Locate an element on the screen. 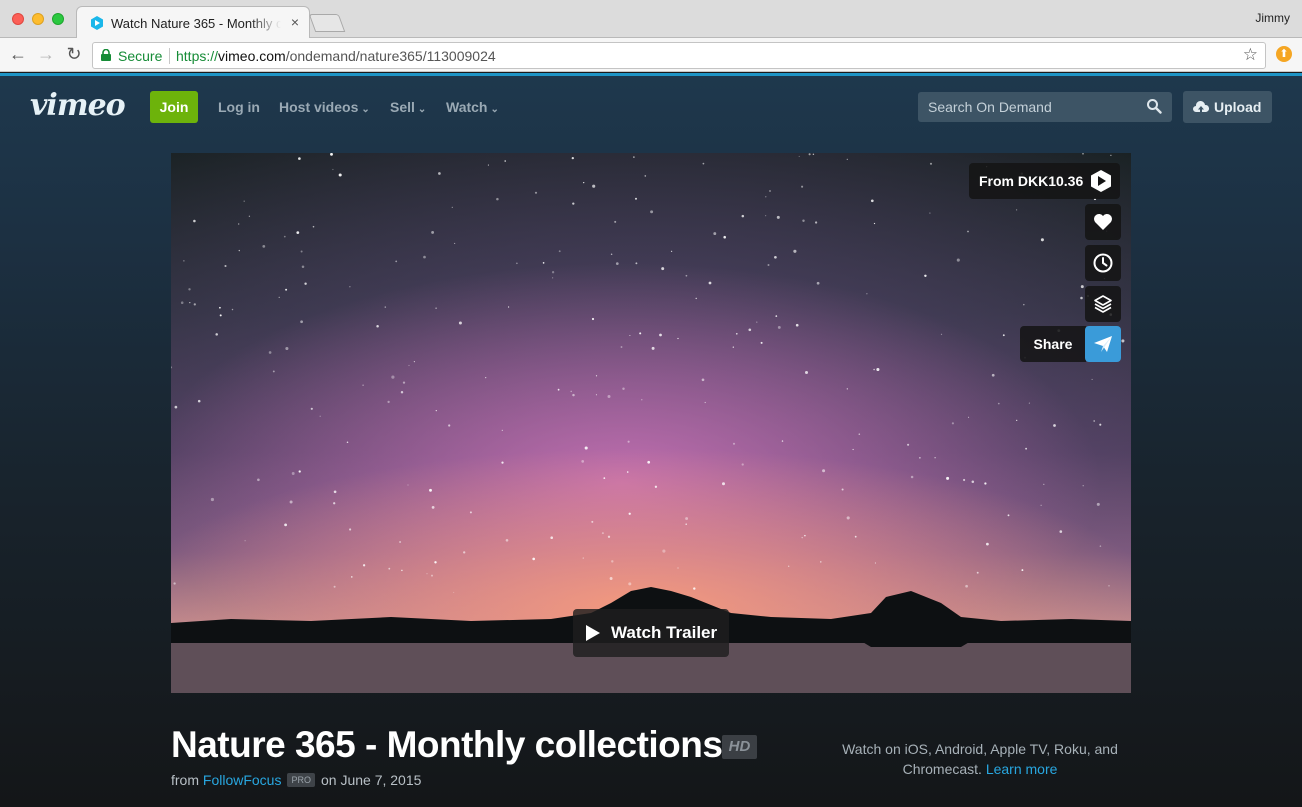 Image resolution: width=1302 pixels, height=807 pixels. bookmark-star-icon: ☆ is located at coordinates (1250, 55).